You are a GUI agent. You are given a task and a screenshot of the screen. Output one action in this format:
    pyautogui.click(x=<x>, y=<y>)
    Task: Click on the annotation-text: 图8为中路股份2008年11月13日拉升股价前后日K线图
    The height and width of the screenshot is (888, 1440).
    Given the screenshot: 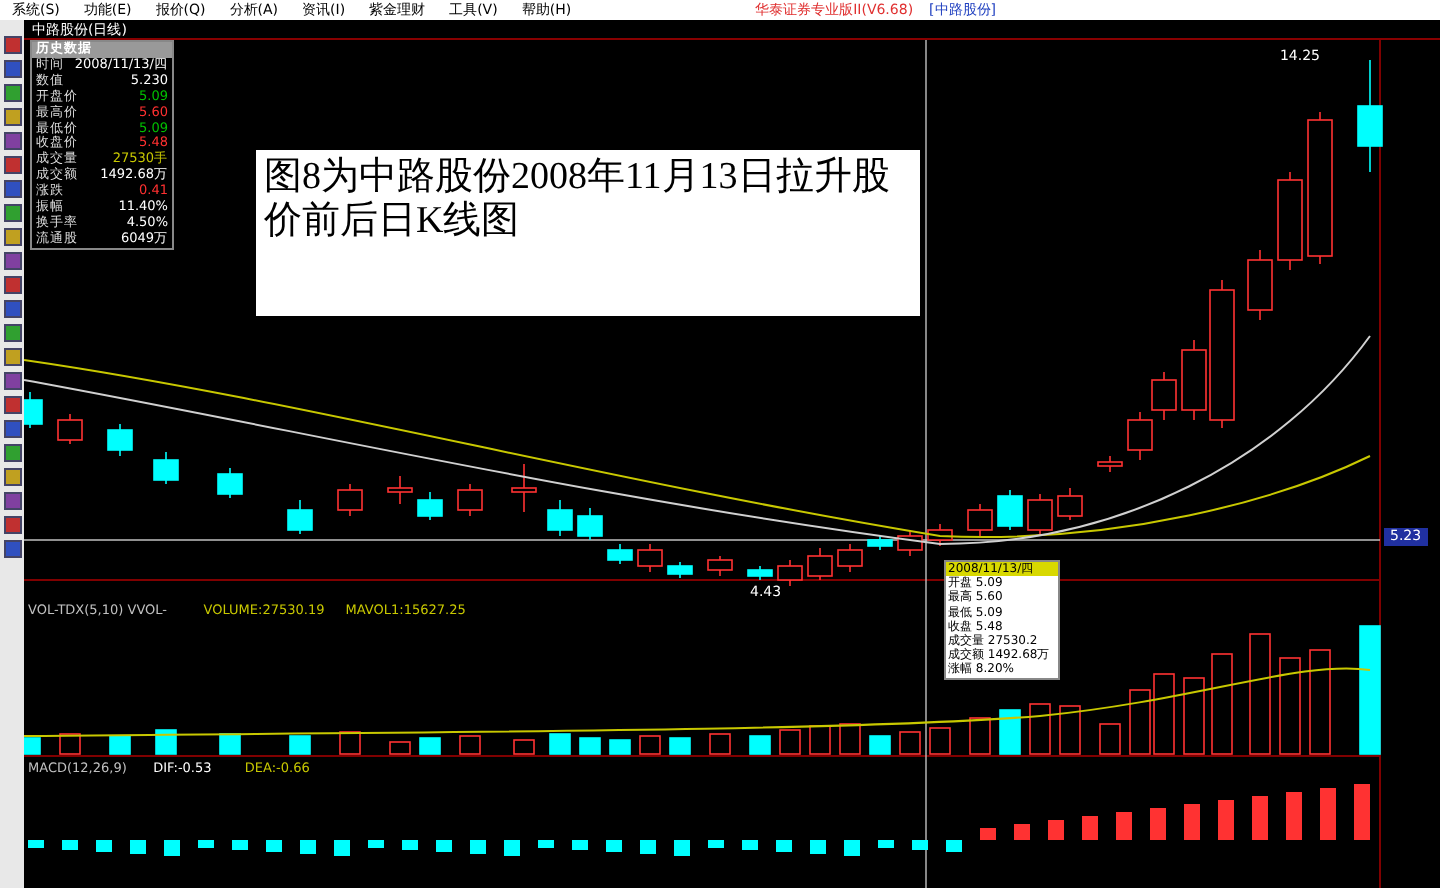 What is the action you would take?
    pyautogui.click(x=588, y=233)
    